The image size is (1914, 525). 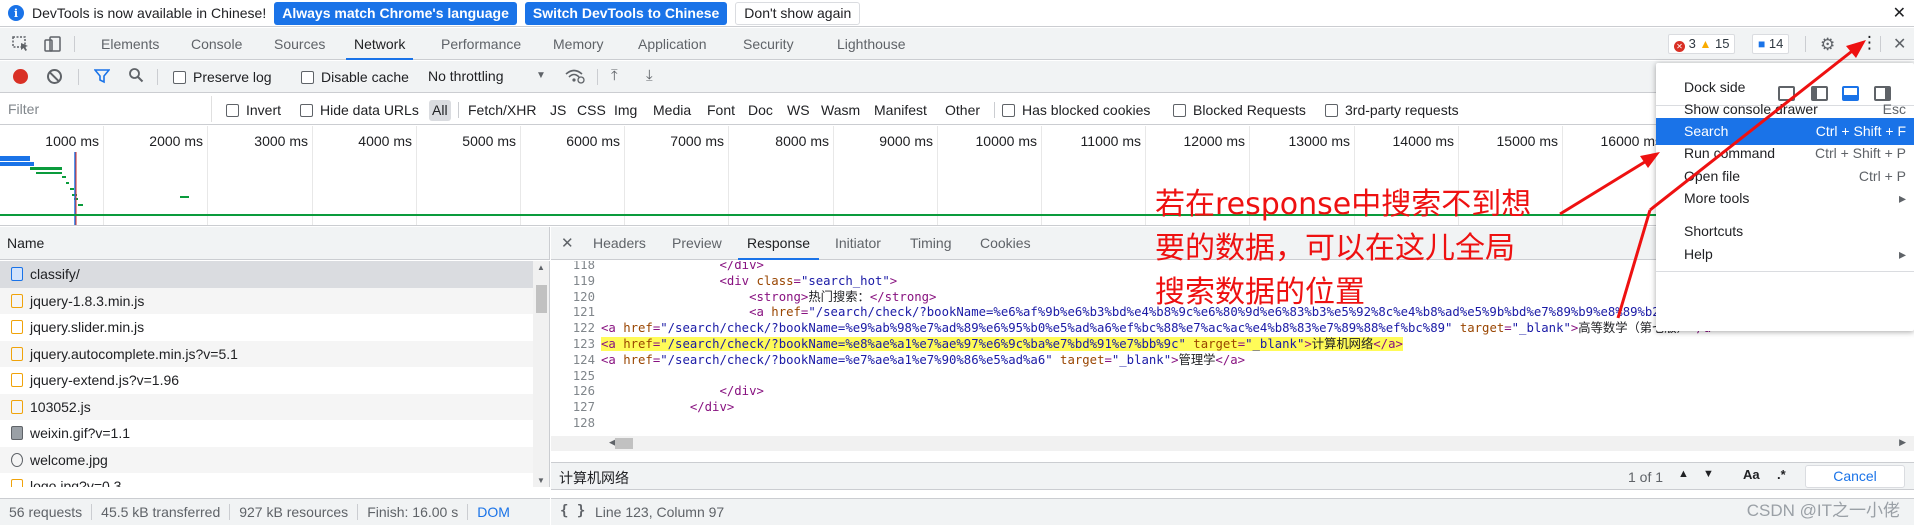 I want to click on filter-type-other: Other, so click(x=962, y=110).